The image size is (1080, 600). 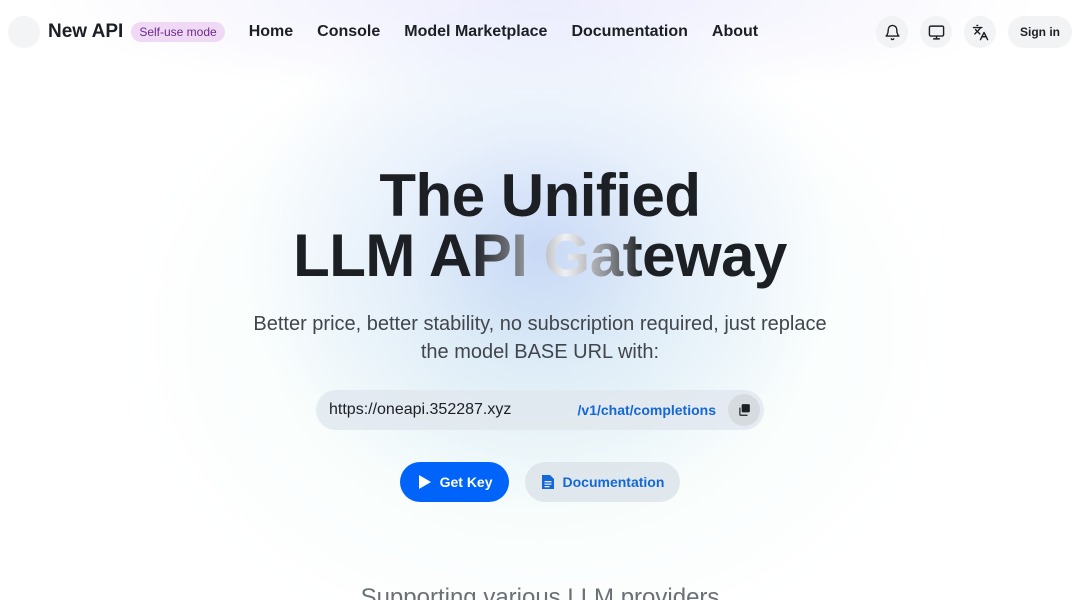 I want to click on navbar-actions: Sign in, so click(x=968, y=32).